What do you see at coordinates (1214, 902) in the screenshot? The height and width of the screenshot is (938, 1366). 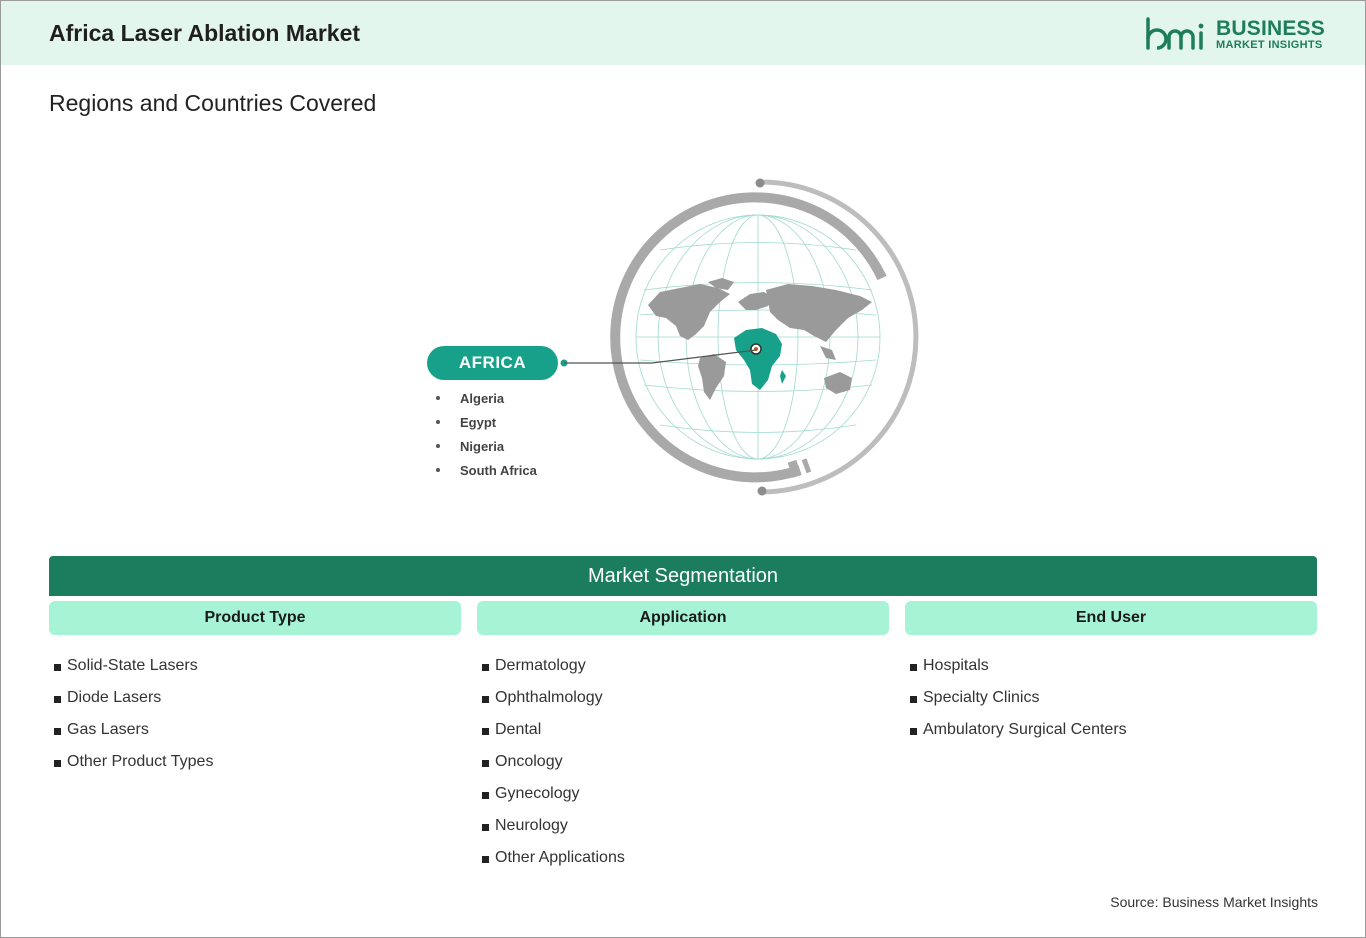 I see `source-note: Source: Business Market Insights` at bounding box center [1214, 902].